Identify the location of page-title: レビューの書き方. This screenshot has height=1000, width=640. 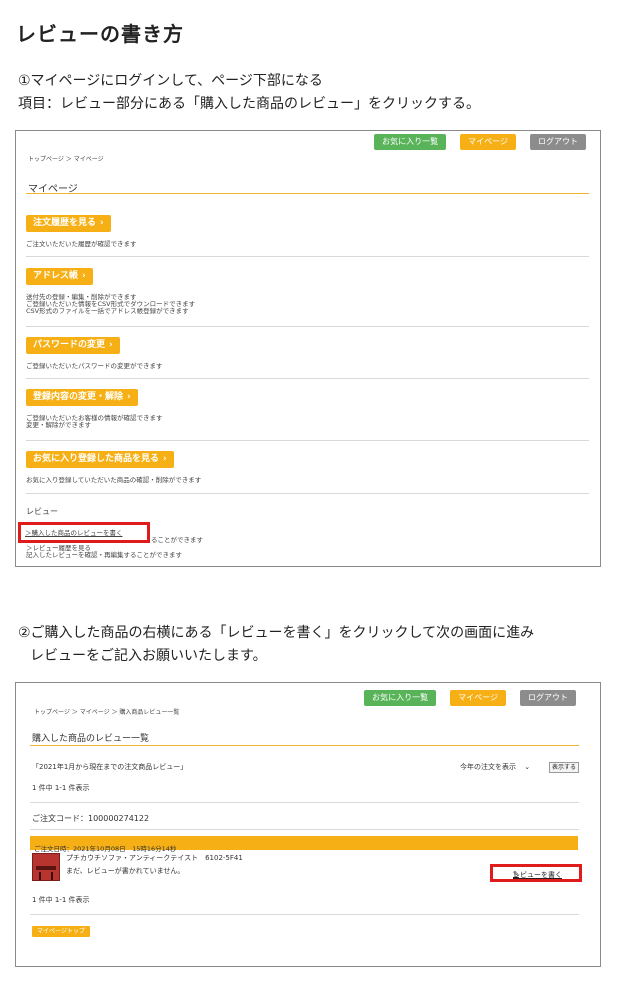
(100, 34).